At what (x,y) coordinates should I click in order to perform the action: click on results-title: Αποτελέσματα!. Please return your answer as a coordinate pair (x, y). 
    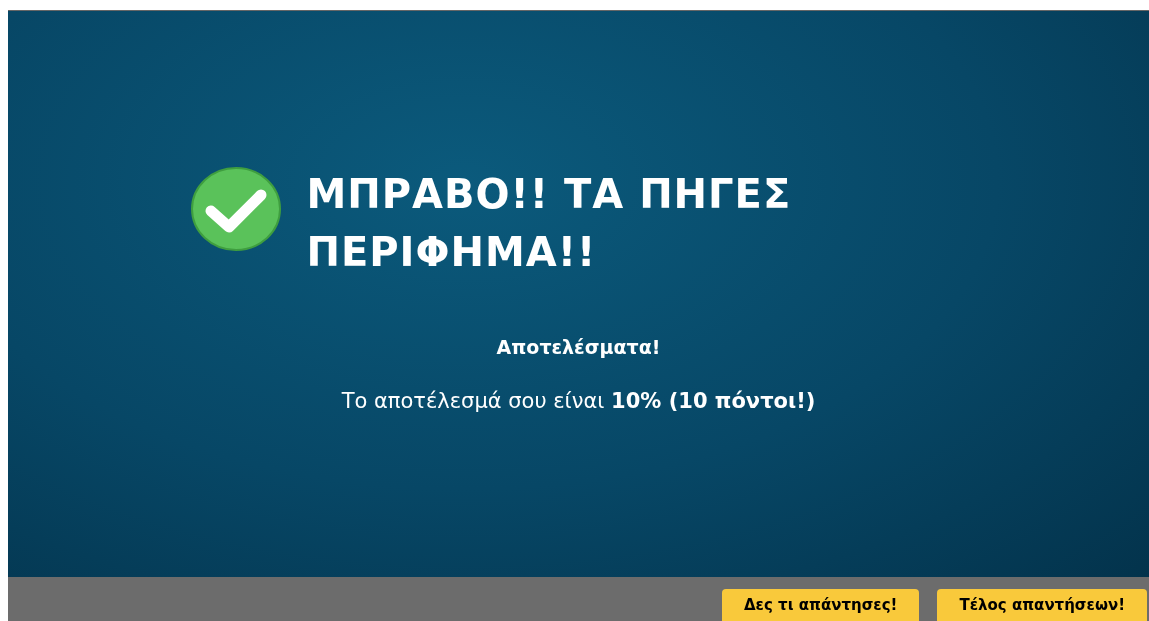
    Looking at the image, I should click on (578, 347).